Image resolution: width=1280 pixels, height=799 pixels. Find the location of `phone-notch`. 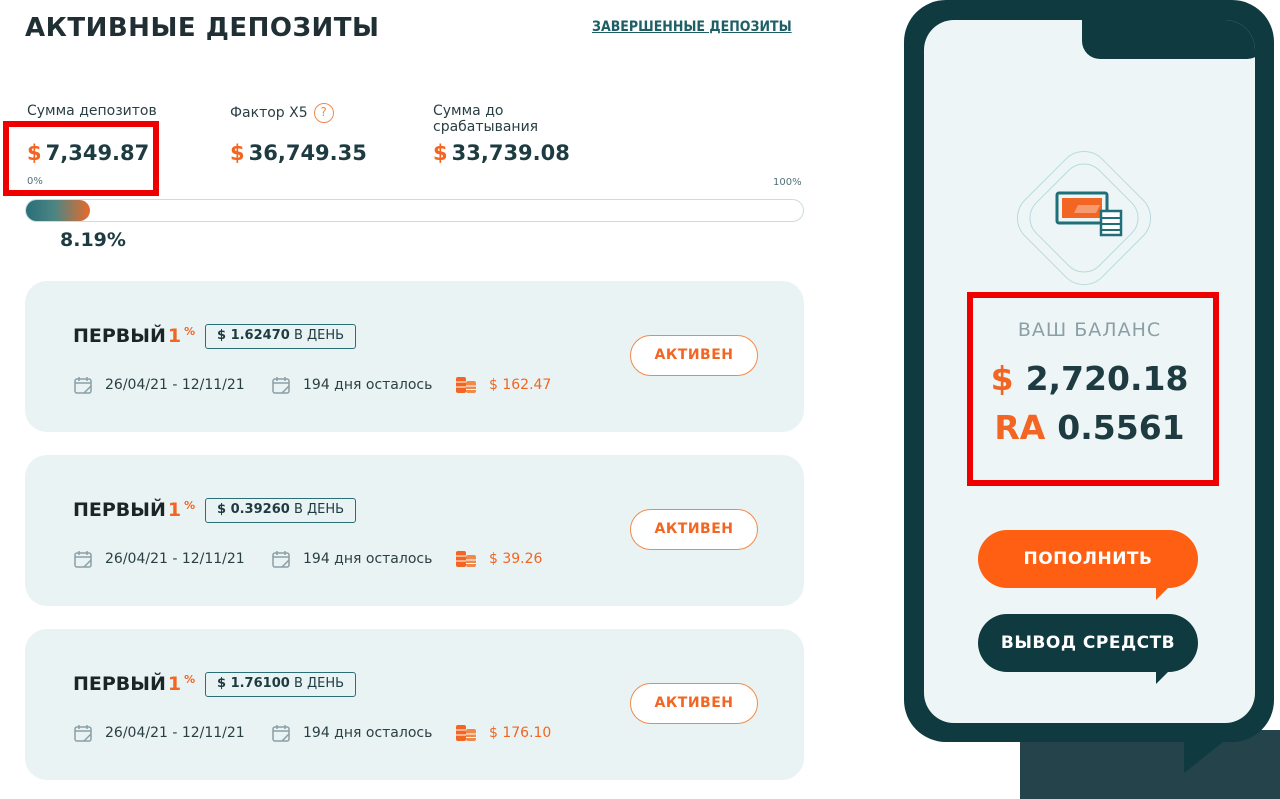

phone-notch is located at coordinates (1168, 39).